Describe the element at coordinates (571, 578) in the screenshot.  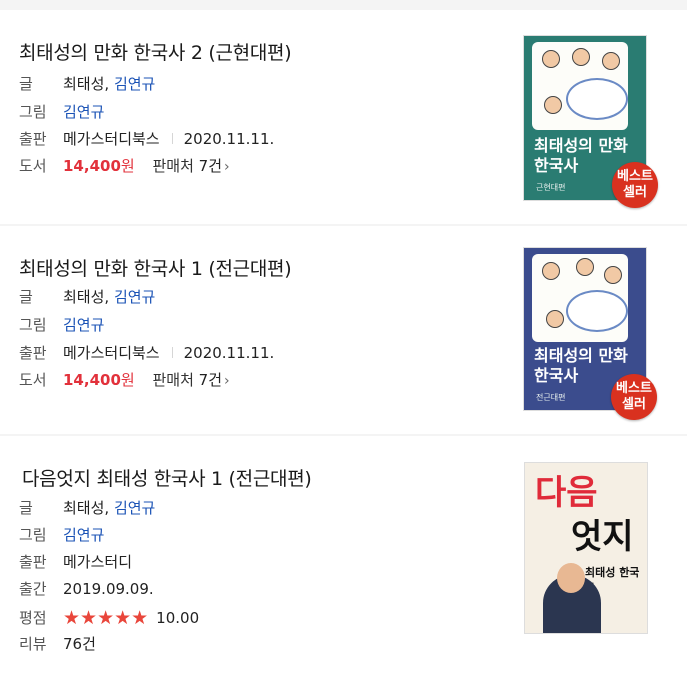
I see `author-portrait-head` at that location.